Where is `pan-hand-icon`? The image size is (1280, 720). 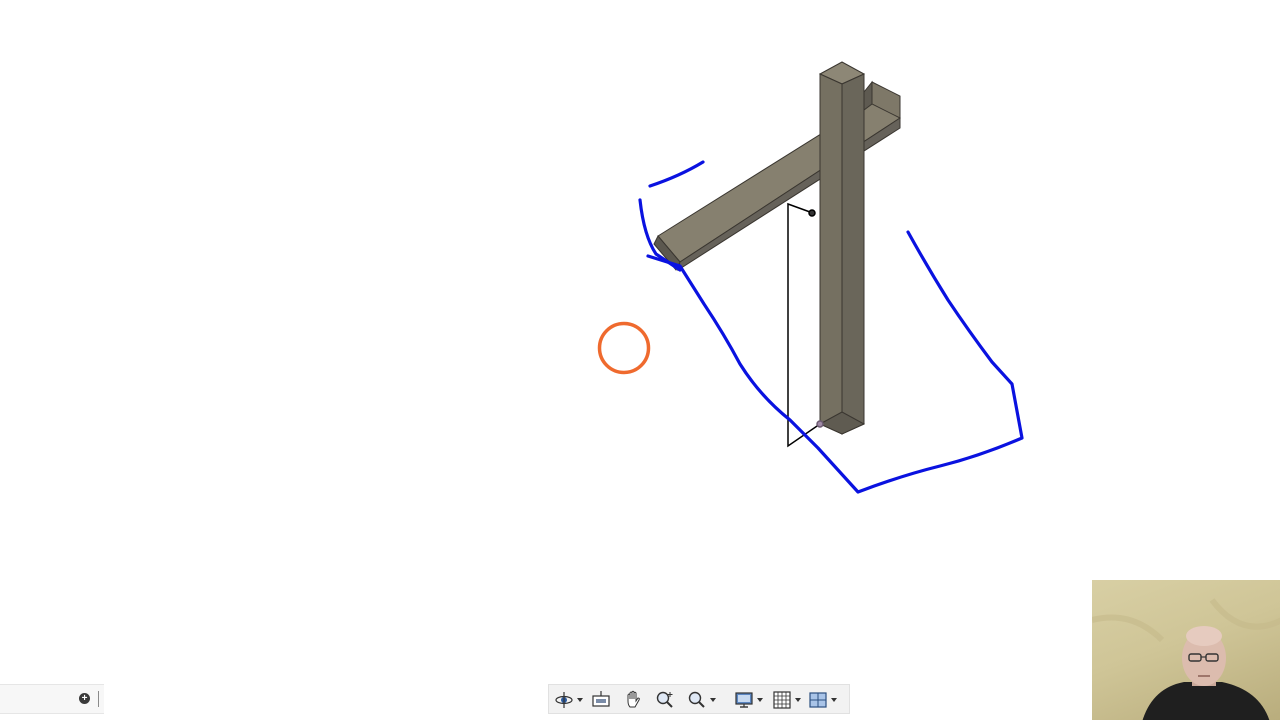 pan-hand-icon is located at coordinates (633, 699).